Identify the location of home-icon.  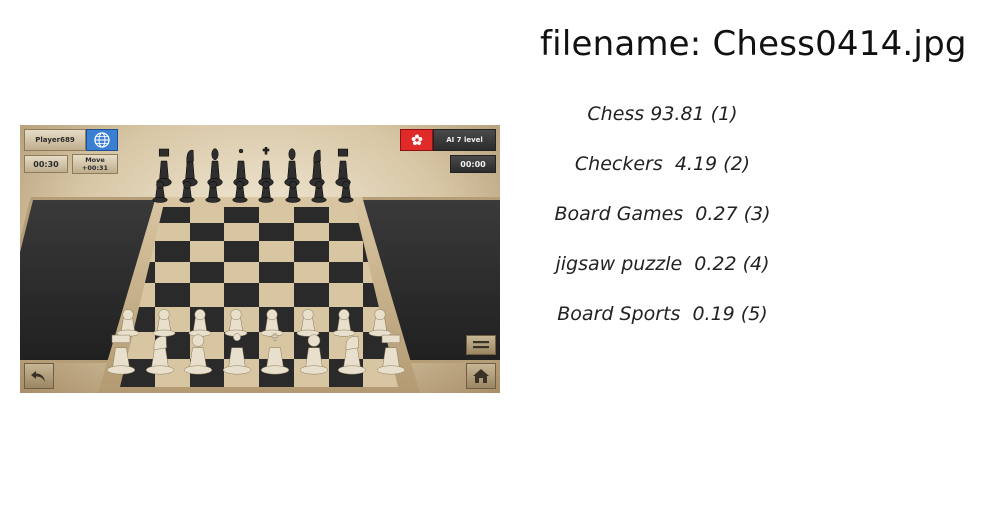
(481, 376).